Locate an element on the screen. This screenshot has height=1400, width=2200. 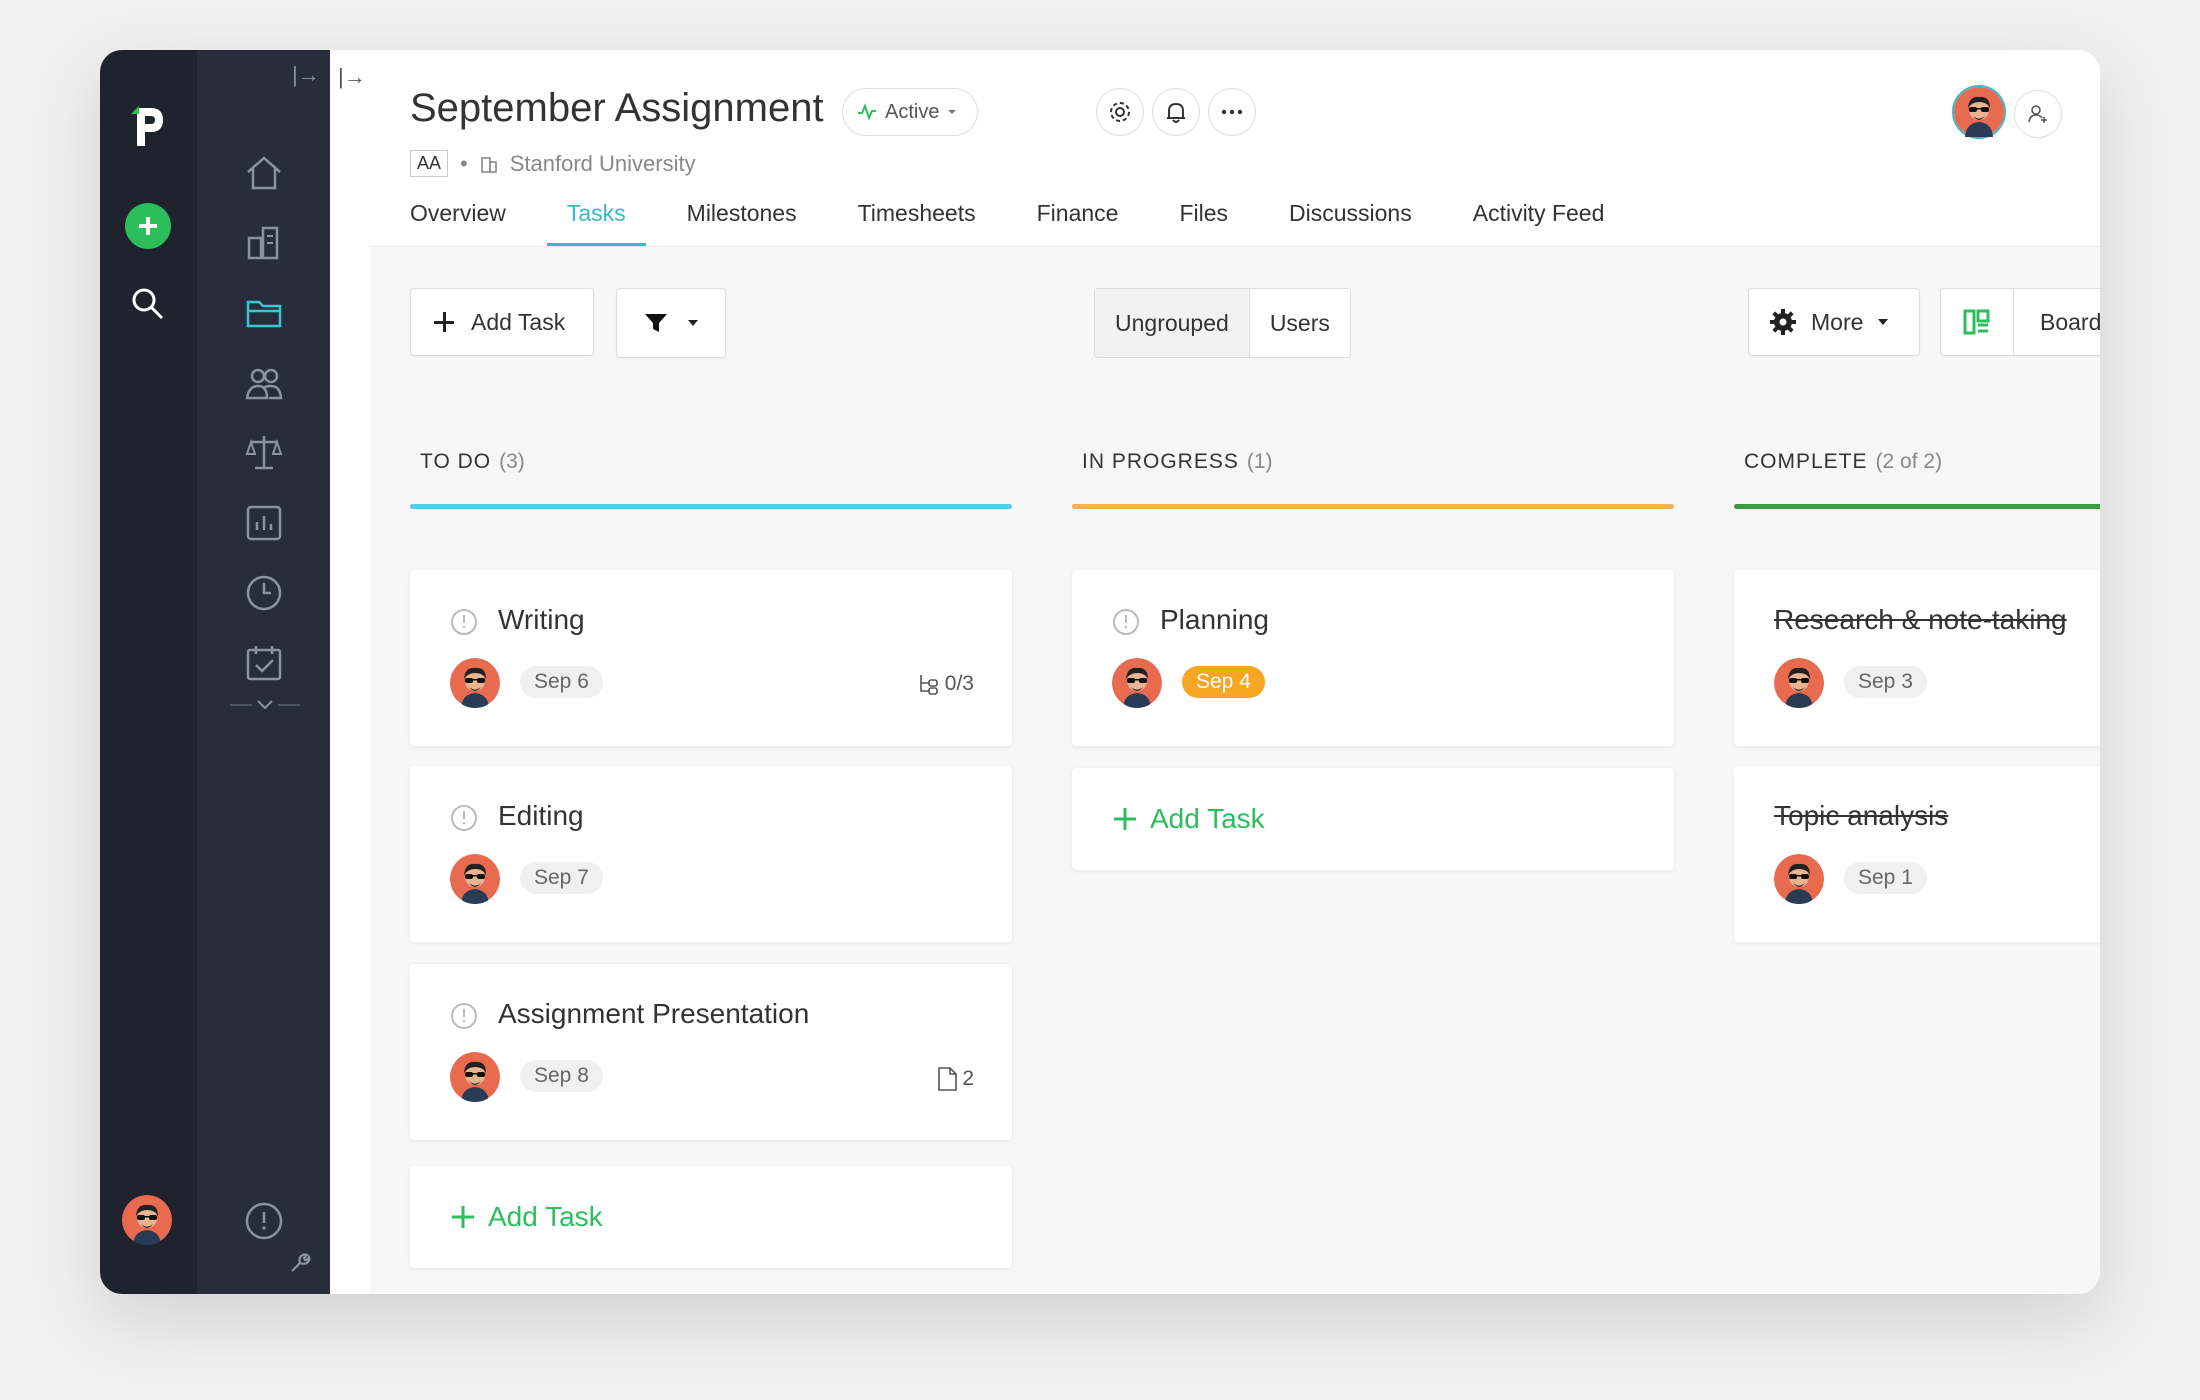
file-icon is located at coordinates (948, 1079).